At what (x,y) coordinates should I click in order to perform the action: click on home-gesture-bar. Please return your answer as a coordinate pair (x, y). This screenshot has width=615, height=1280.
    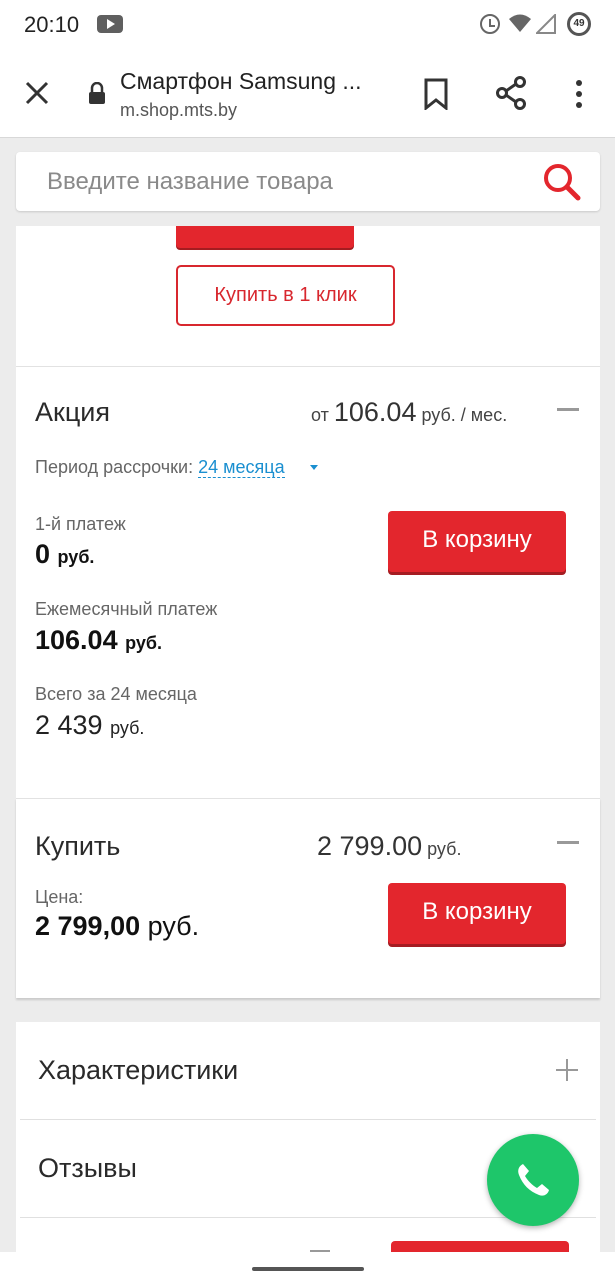
    Looking at the image, I should click on (308, 1269).